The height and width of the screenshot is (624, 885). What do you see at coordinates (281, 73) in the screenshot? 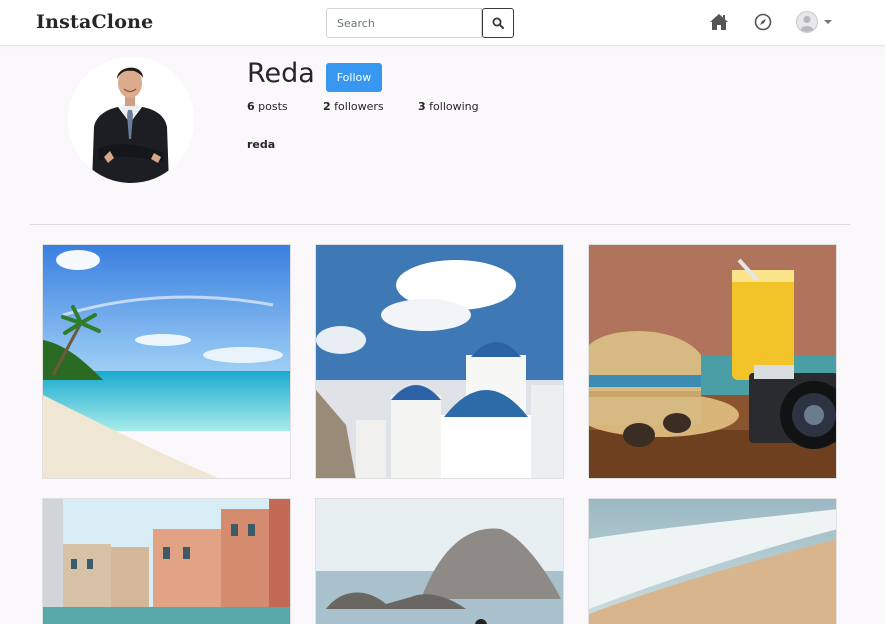
I see `profile-username: Reda` at bounding box center [281, 73].